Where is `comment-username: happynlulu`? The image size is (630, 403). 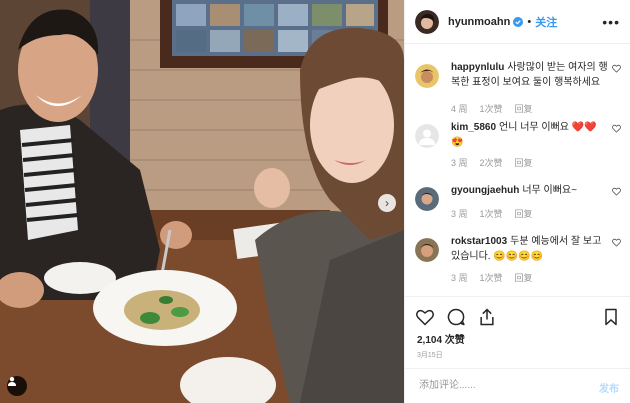
comment-username: happynlulu is located at coordinates (477, 67).